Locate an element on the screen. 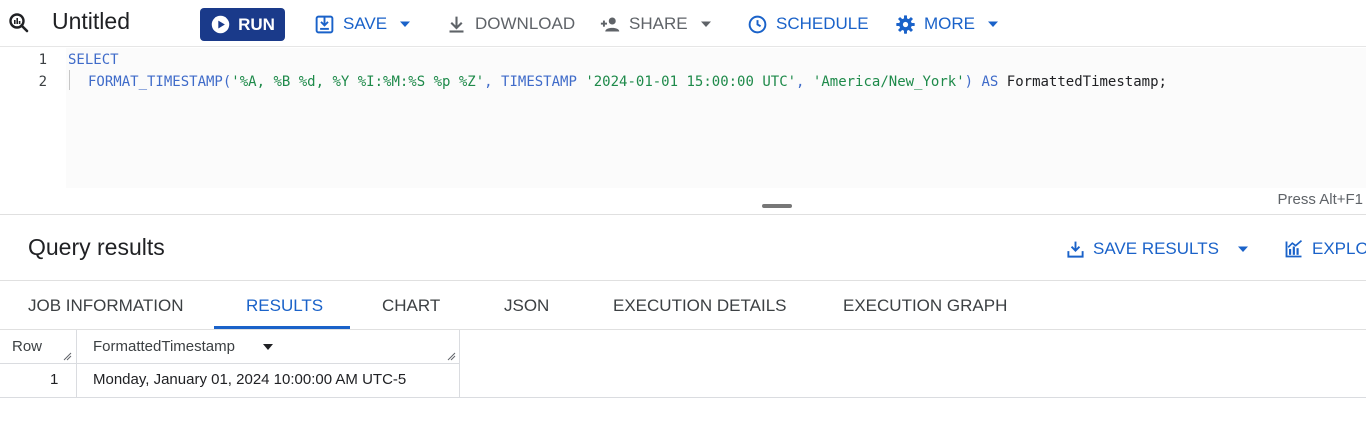  code-token: FormattedTimestamp; is located at coordinates (1086, 82).